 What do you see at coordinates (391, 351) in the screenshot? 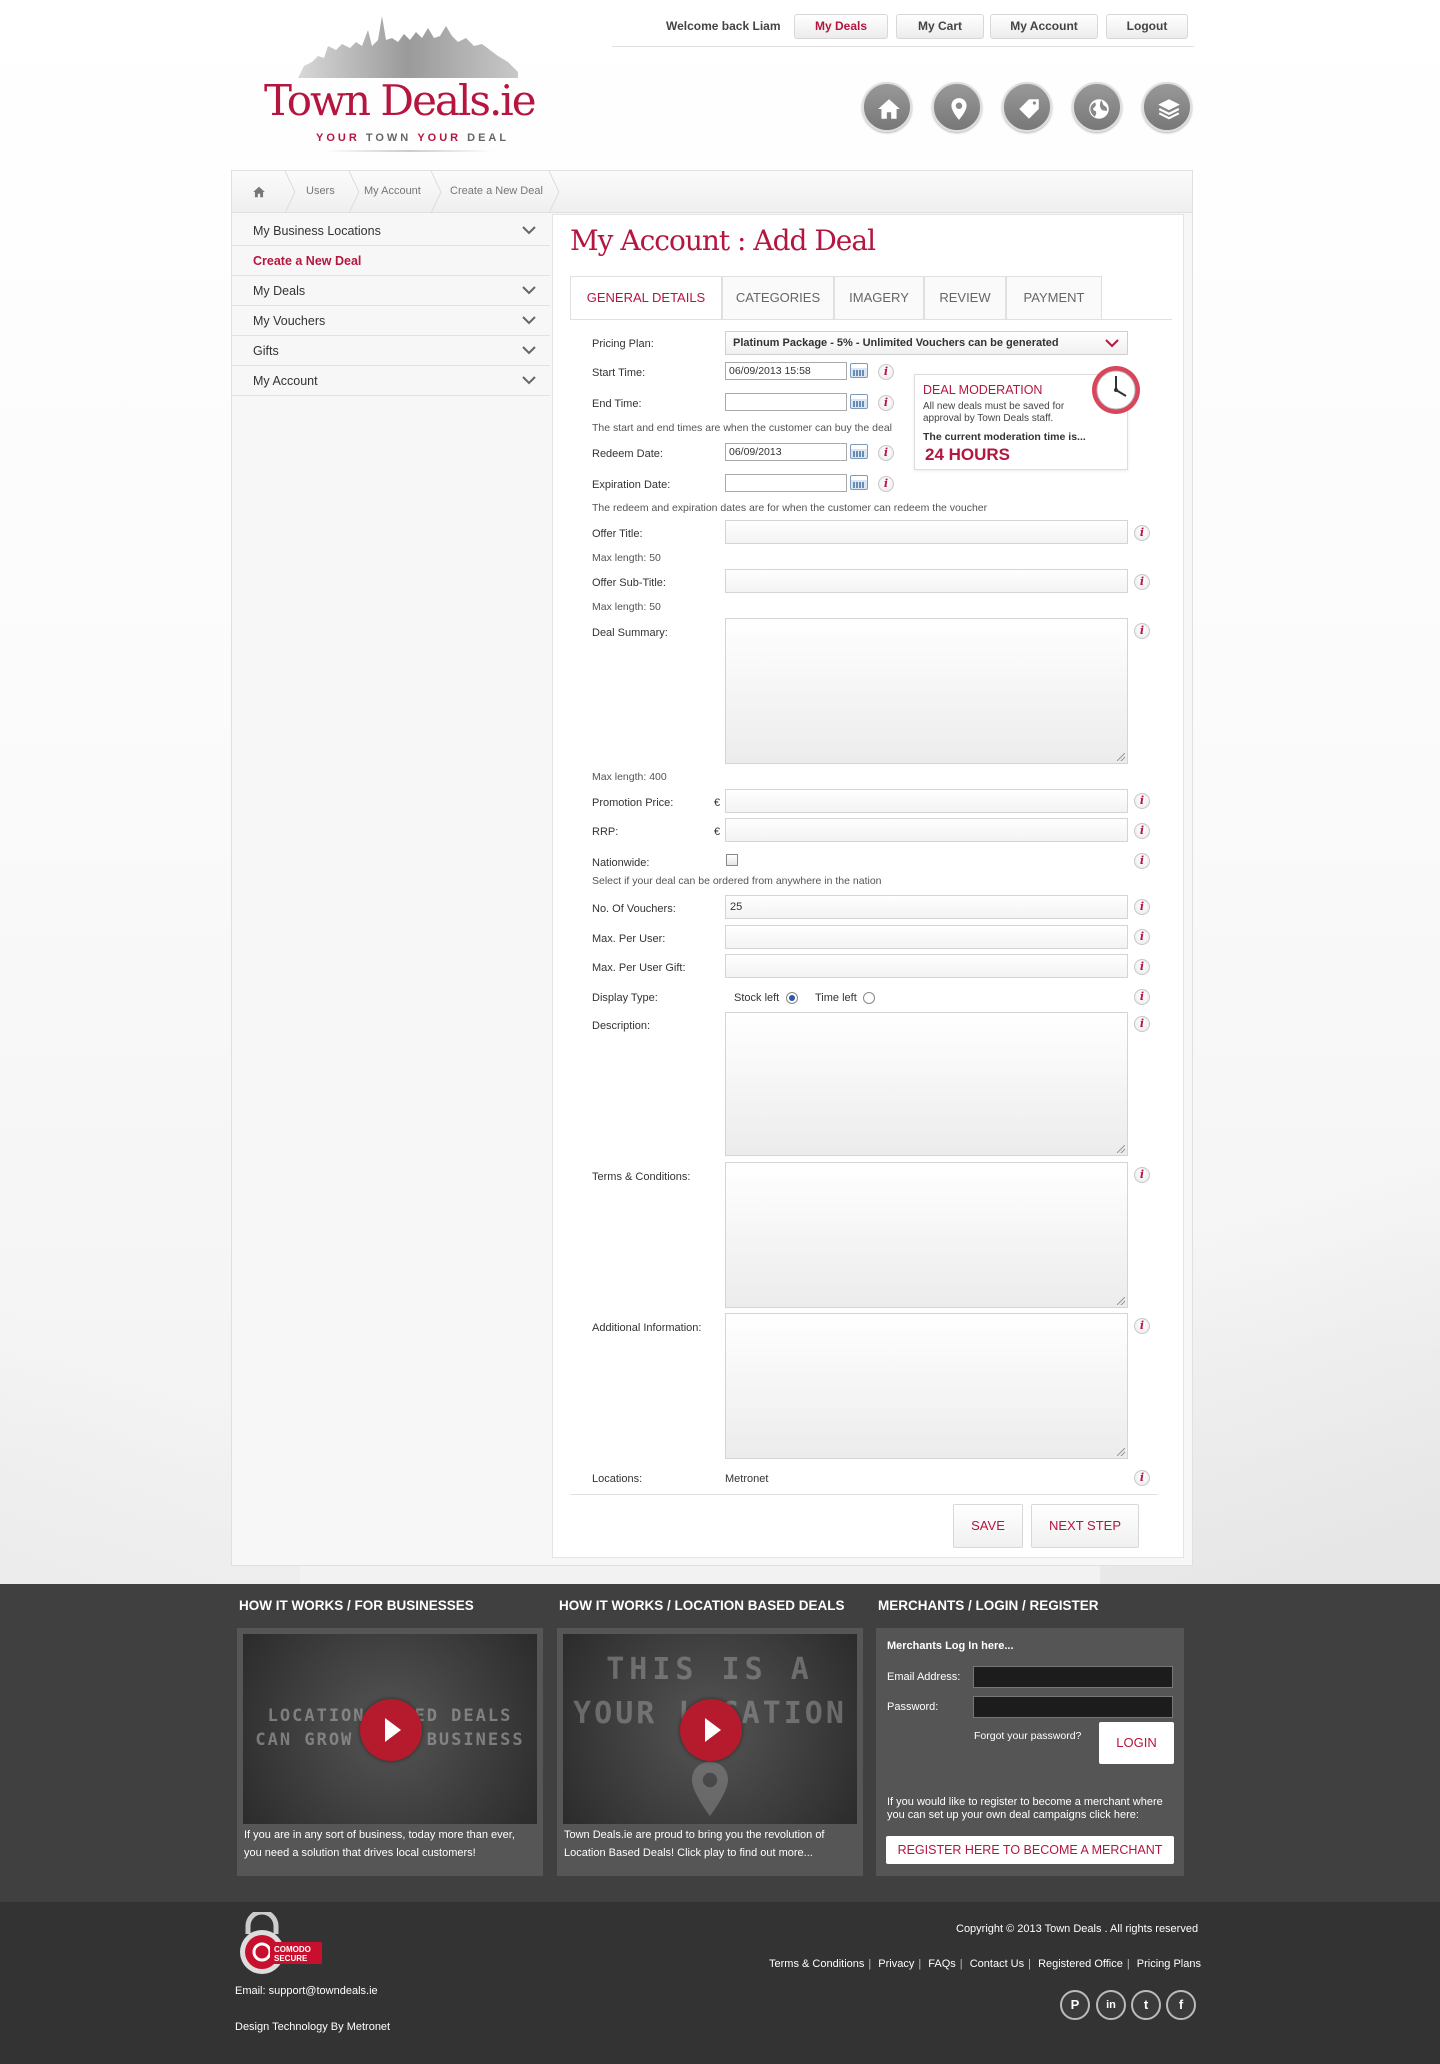
I see `sidebar-item-gifts: Gifts` at bounding box center [391, 351].